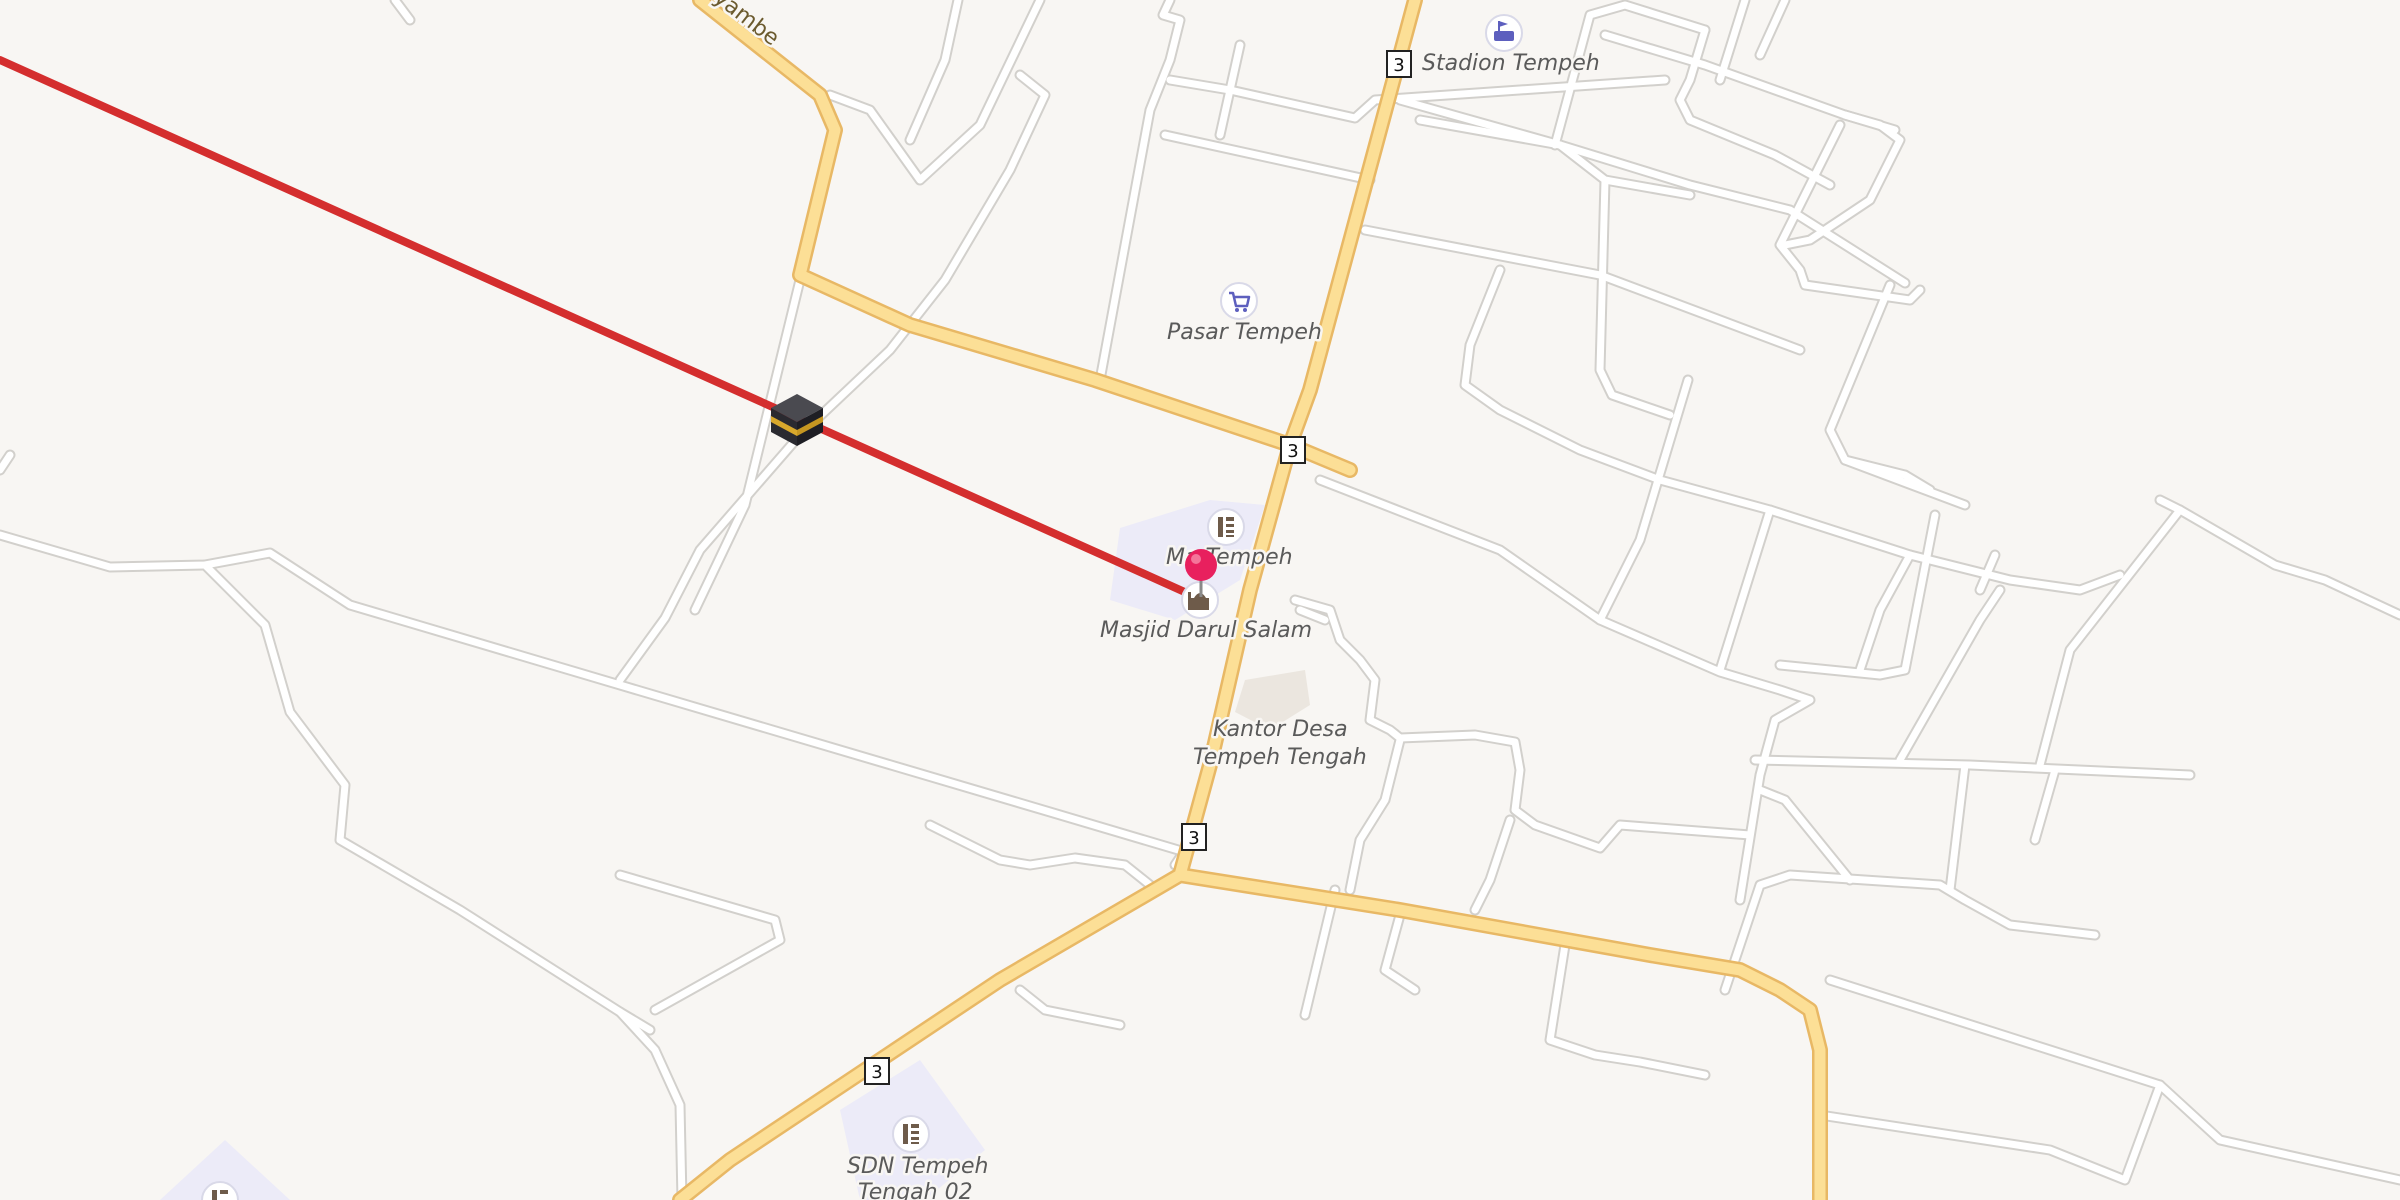 This screenshot has height=1200, width=2400. What do you see at coordinates (1280, 758) in the screenshot?
I see `village-office-label-line2: Tempeh Tengah` at bounding box center [1280, 758].